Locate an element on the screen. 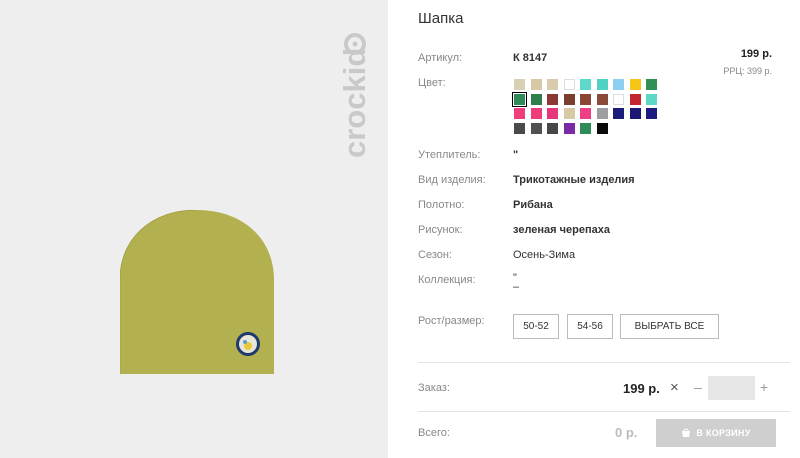 The height and width of the screenshot is (458, 800). fabric-value: Рибана is located at coordinates (533, 205).